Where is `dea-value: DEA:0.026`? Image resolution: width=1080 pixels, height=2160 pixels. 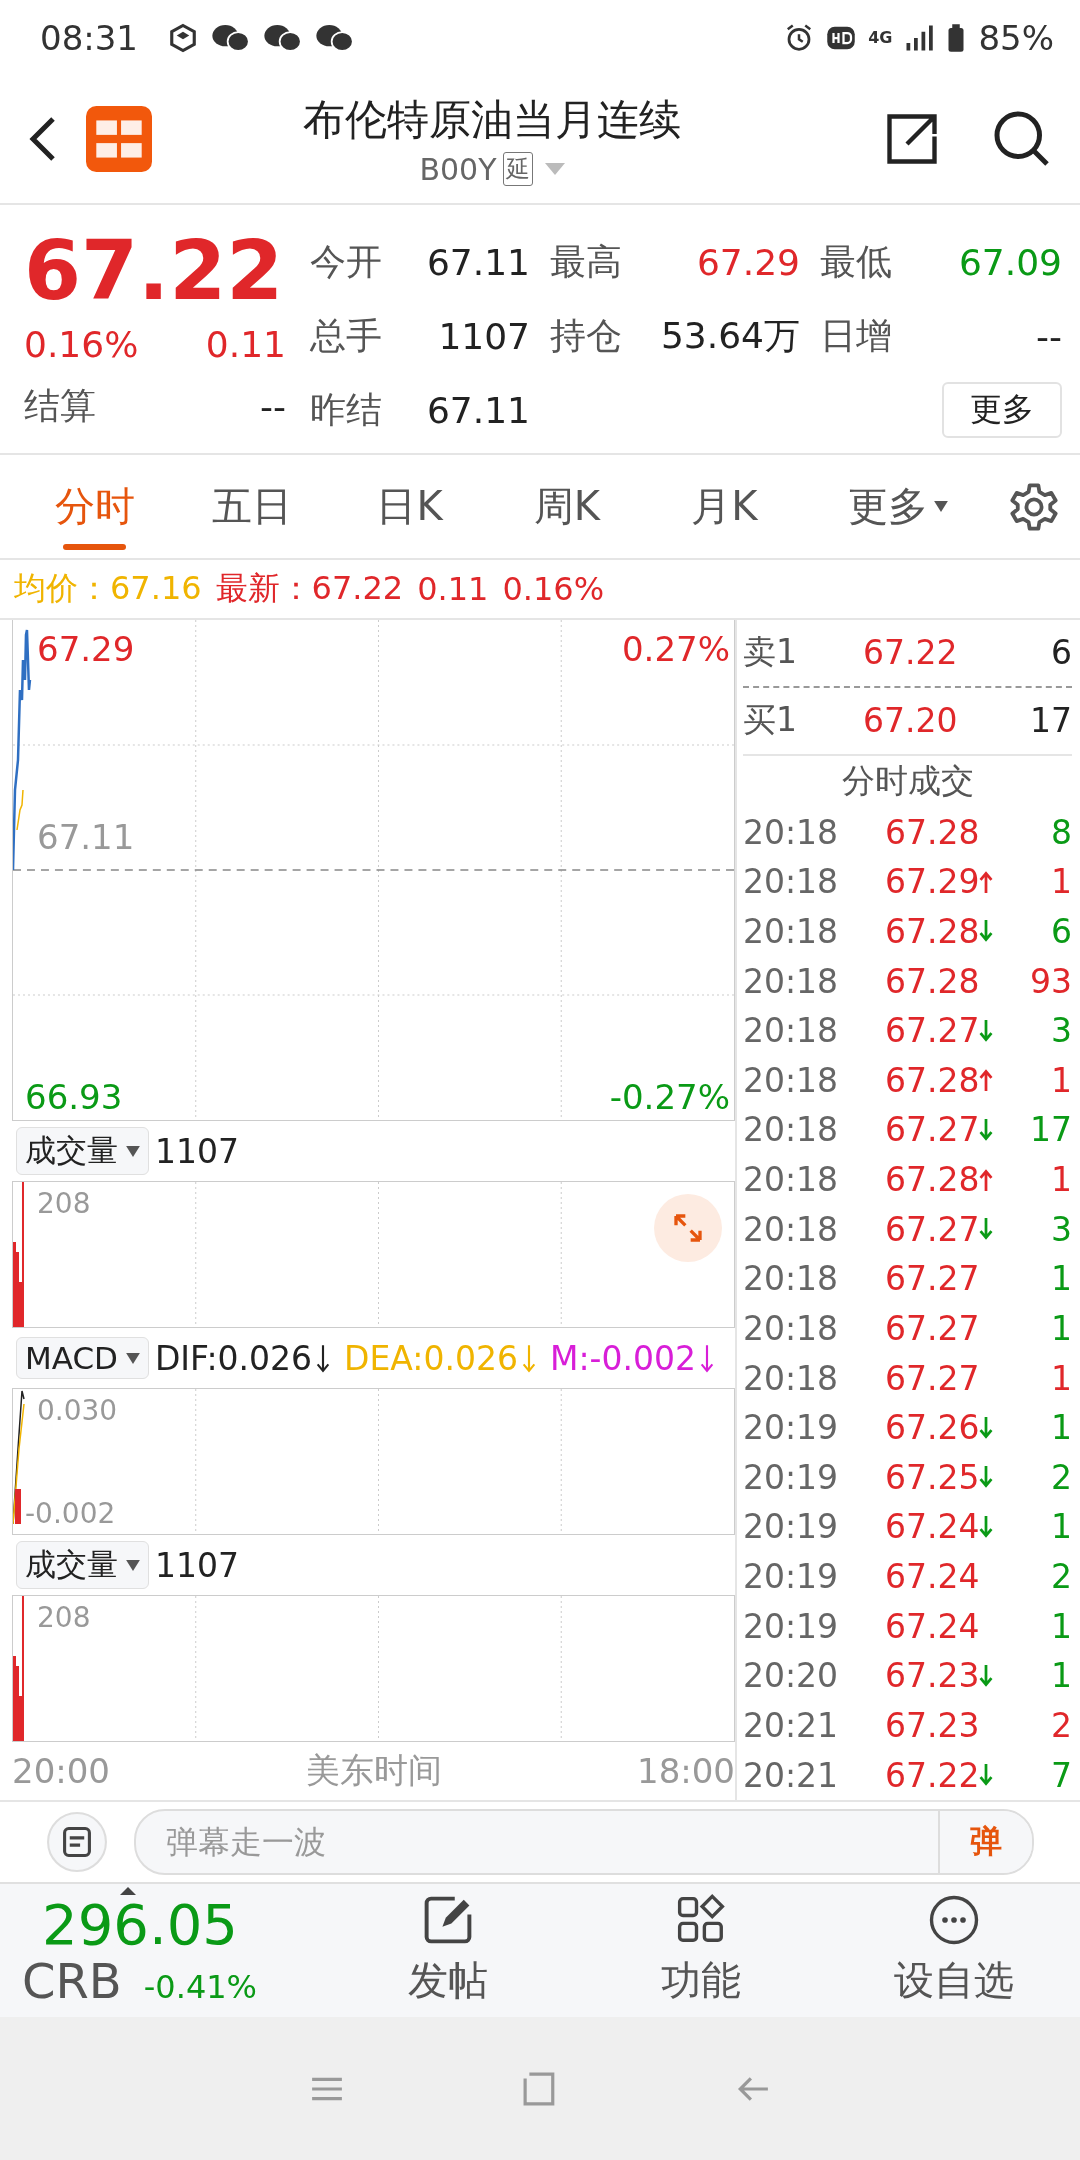 dea-value: DEA:0.026 is located at coordinates (431, 1358).